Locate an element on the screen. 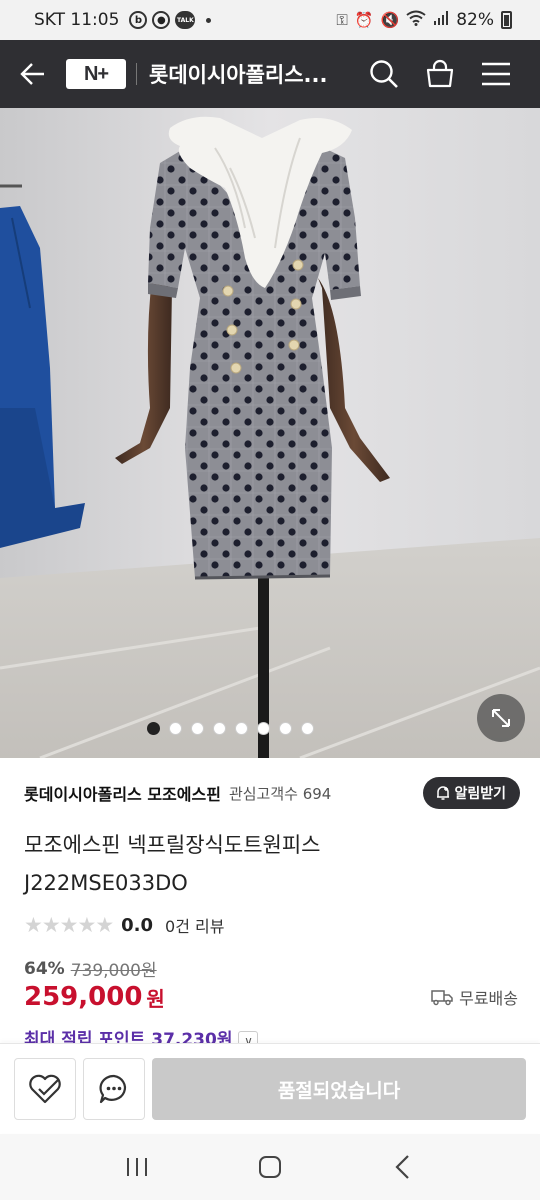  shipping-label: 무료배송 is located at coordinates (488, 998).